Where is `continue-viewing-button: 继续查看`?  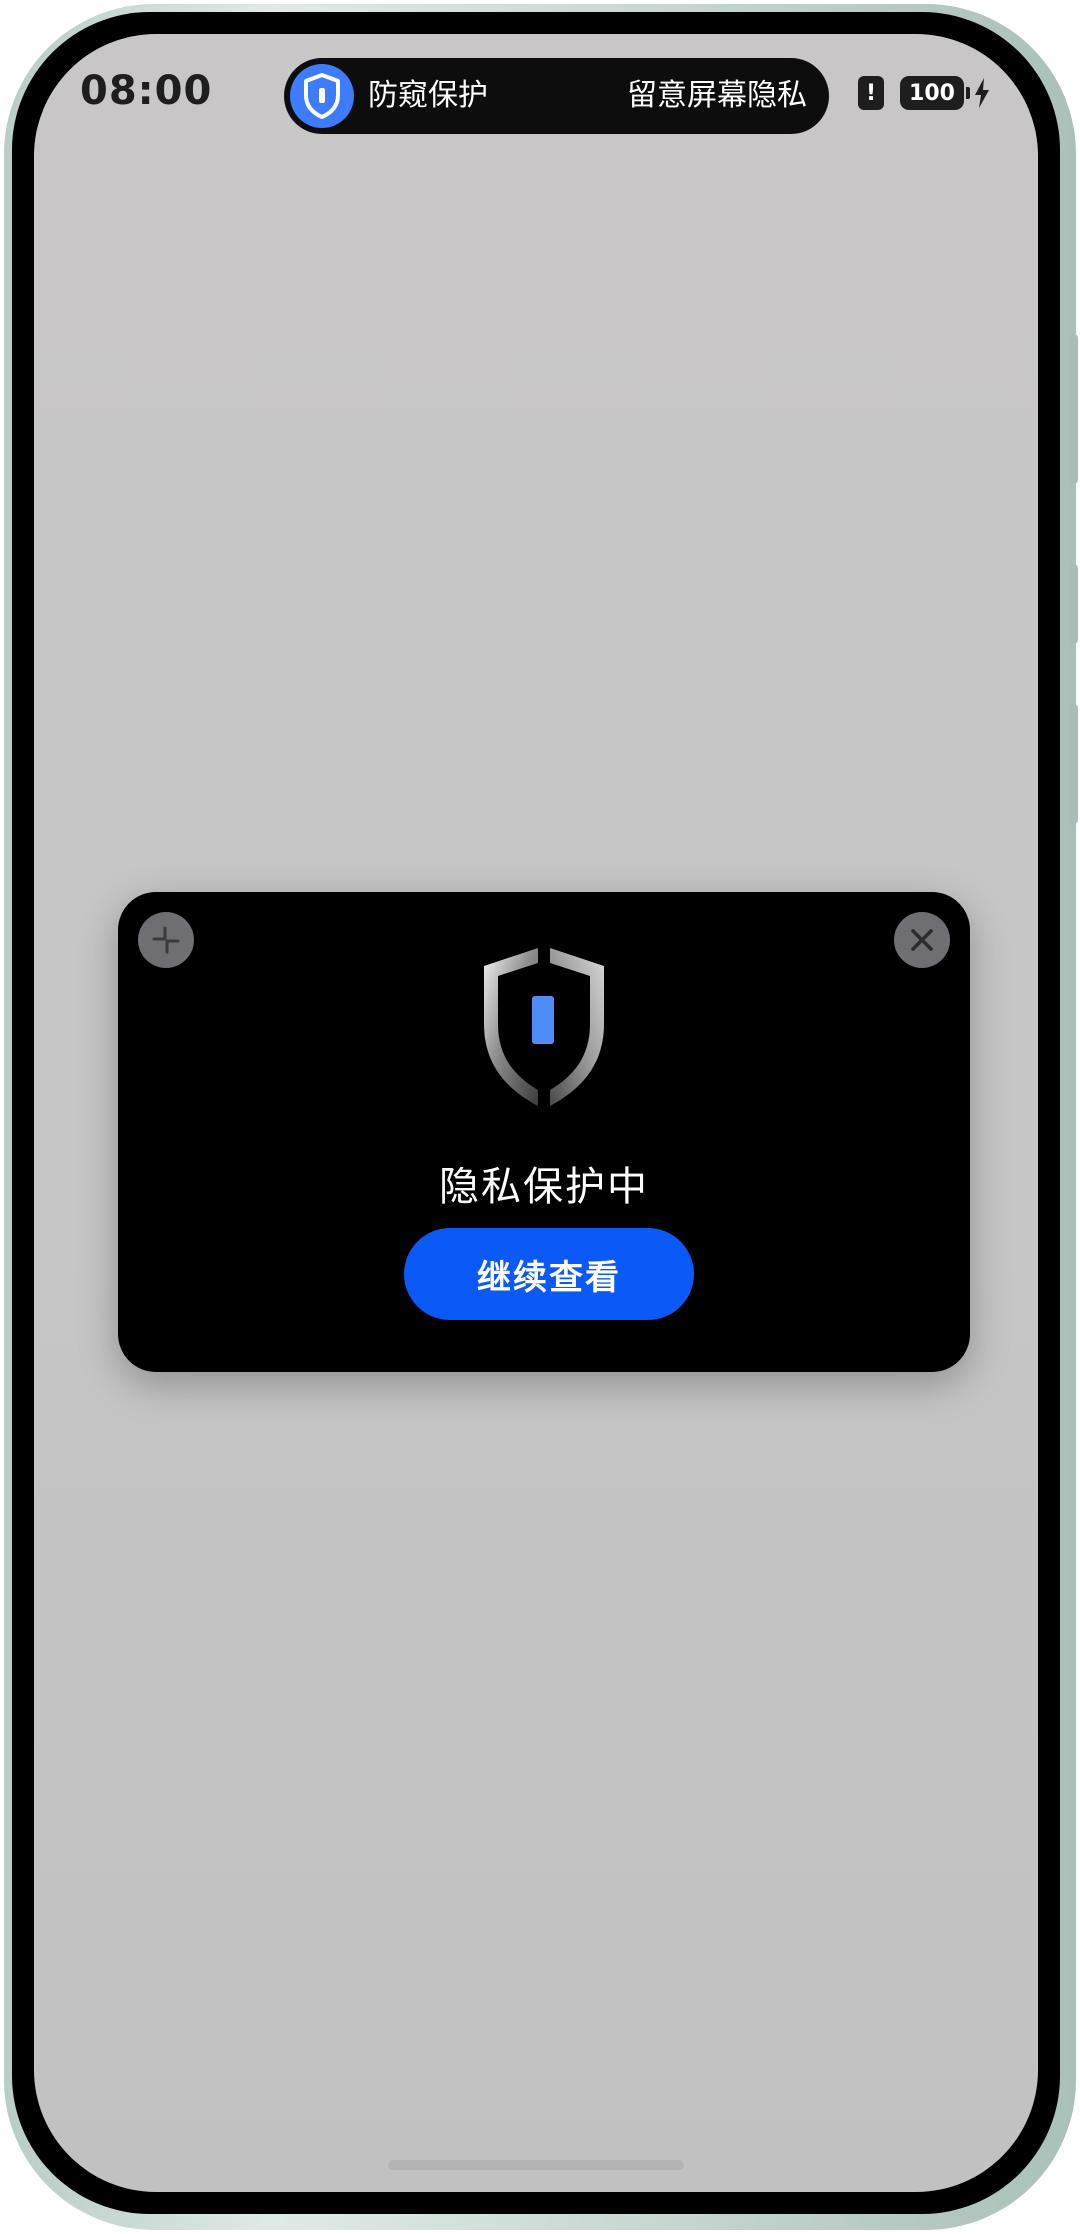 continue-viewing-button: 继续查看 is located at coordinates (549, 1274).